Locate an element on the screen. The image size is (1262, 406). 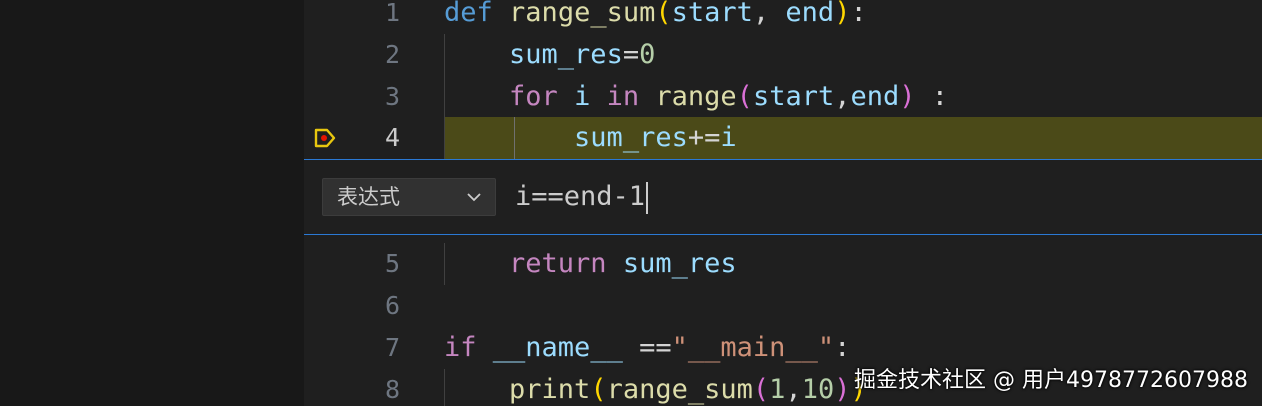
code-text: for i in range(start,end) : is located at coordinates (696, 97).